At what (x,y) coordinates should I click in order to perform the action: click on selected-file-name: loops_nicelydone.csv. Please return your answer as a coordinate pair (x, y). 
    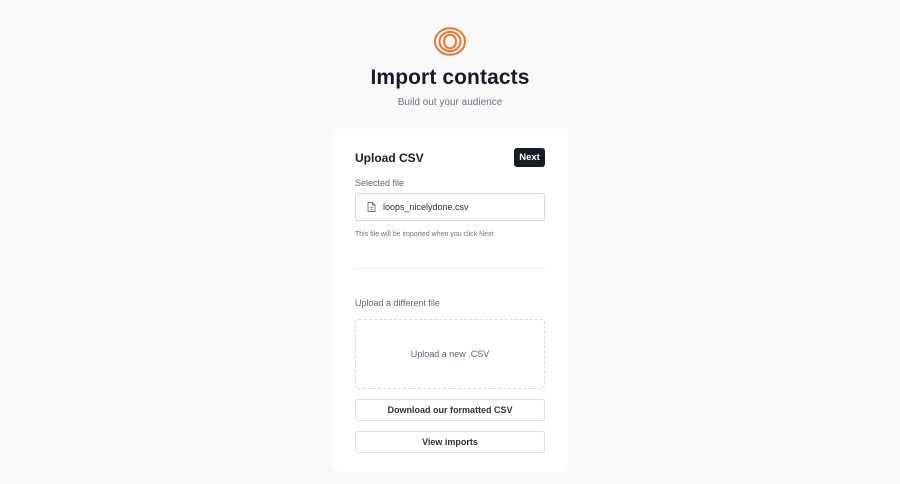
    Looking at the image, I should click on (426, 207).